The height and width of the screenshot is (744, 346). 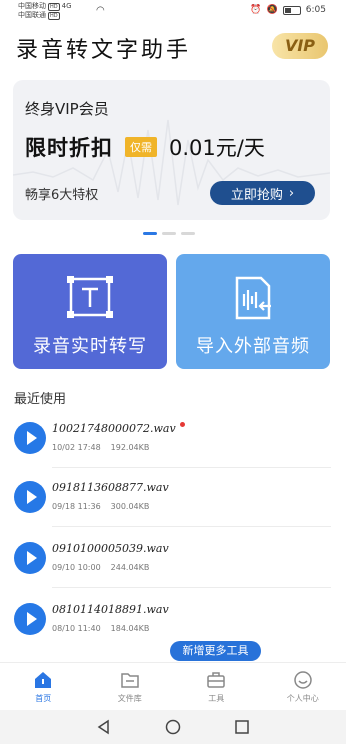 I want to click on file-size: 244.04KB, so click(x=130, y=567).